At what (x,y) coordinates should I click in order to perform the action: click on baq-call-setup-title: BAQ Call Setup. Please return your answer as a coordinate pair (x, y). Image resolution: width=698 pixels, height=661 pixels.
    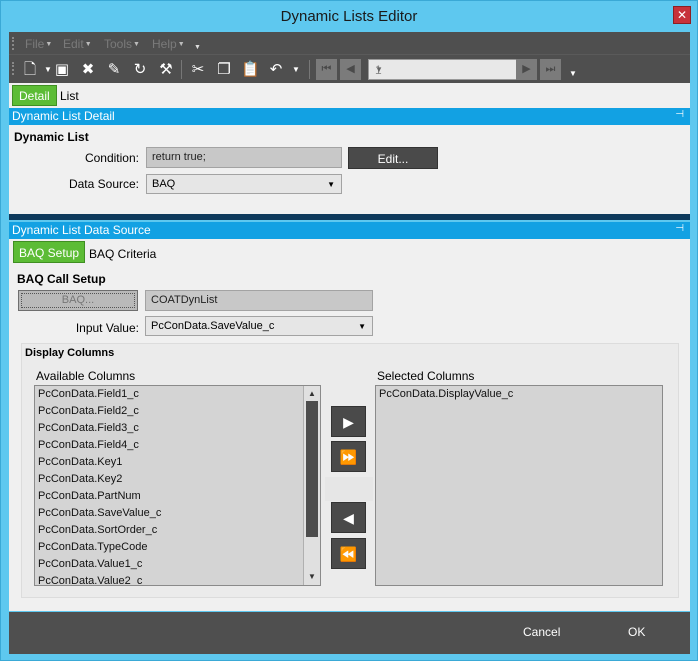
    Looking at the image, I should click on (61, 279).